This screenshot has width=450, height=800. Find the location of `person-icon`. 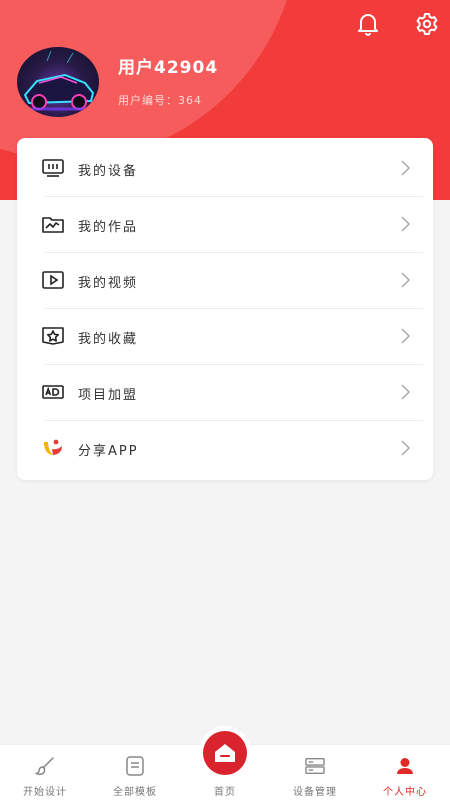

person-icon is located at coordinates (405, 766).